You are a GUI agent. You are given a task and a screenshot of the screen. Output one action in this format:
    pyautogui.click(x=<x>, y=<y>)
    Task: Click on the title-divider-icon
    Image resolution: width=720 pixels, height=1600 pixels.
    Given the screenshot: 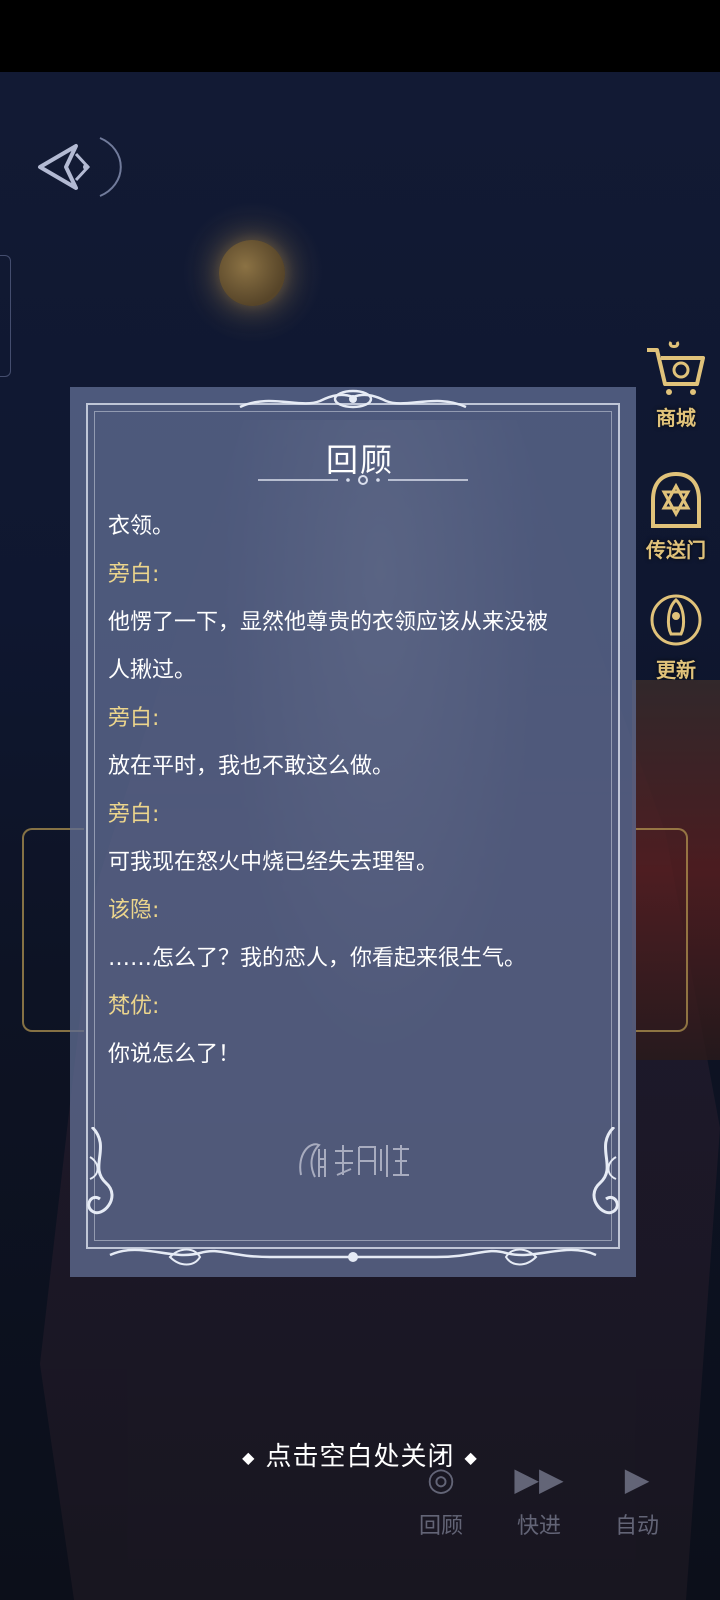 What is the action you would take?
    pyautogui.click(x=363, y=480)
    